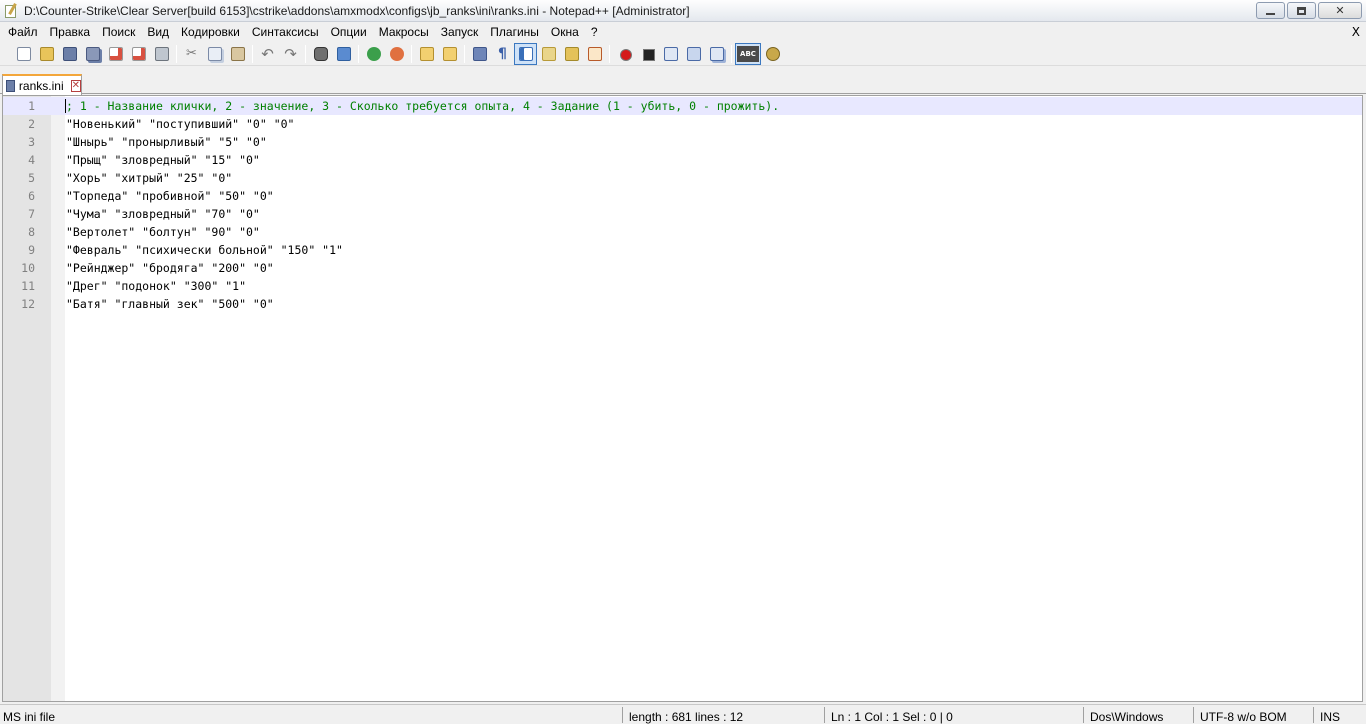  What do you see at coordinates (237, 54) in the screenshot?
I see `paste-button` at bounding box center [237, 54].